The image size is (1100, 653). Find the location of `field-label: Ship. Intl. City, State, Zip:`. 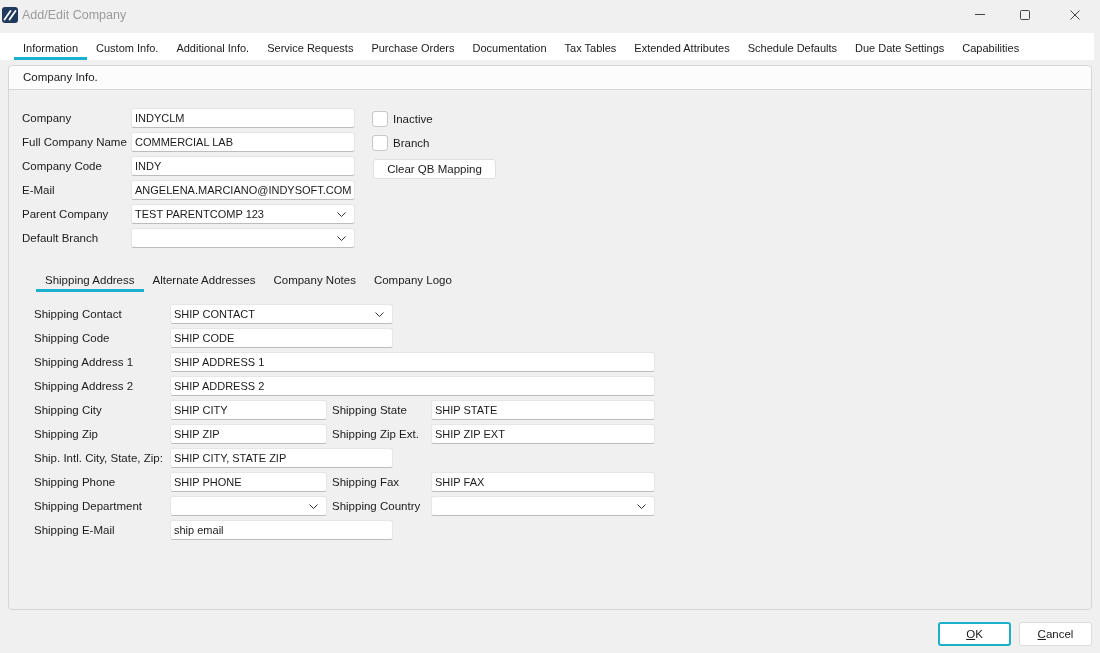

field-label: Ship. Intl. City, State, Zip: is located at coordinates (99, 458).